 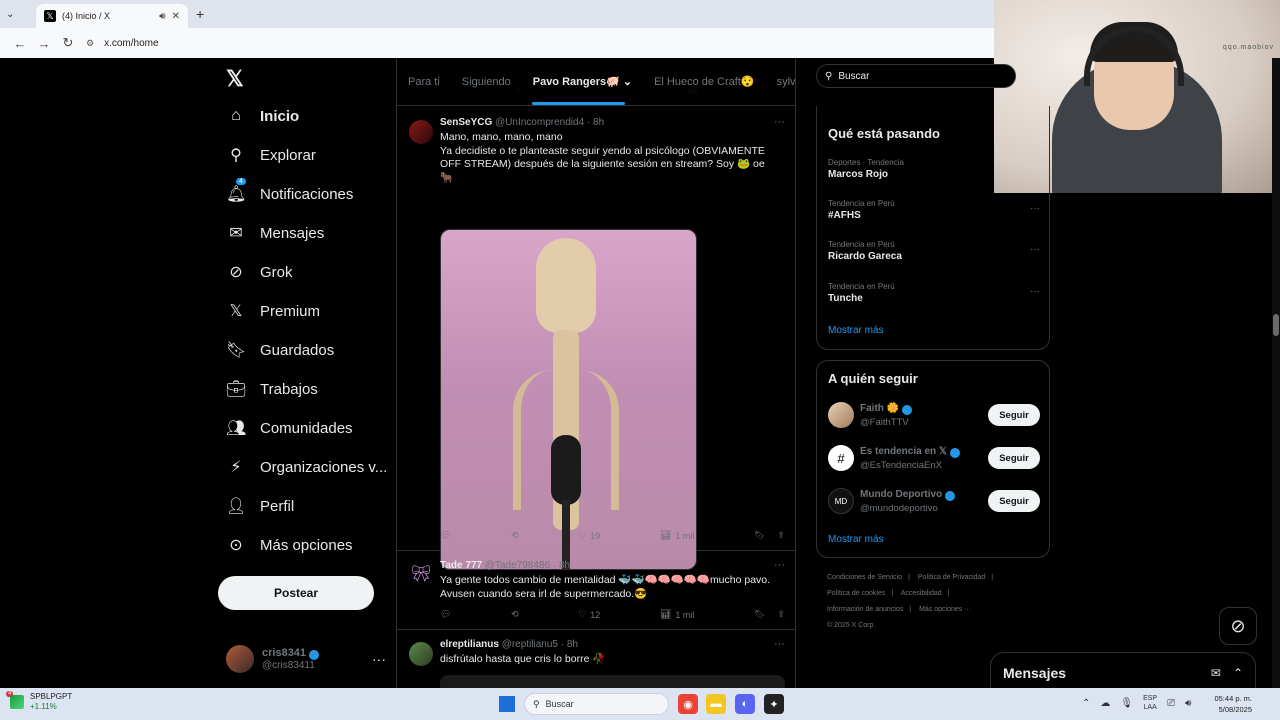 I want to click on tab-pavo-rangers: Pavo Rangers🐖 ⌄, so click(x=582, y=90).